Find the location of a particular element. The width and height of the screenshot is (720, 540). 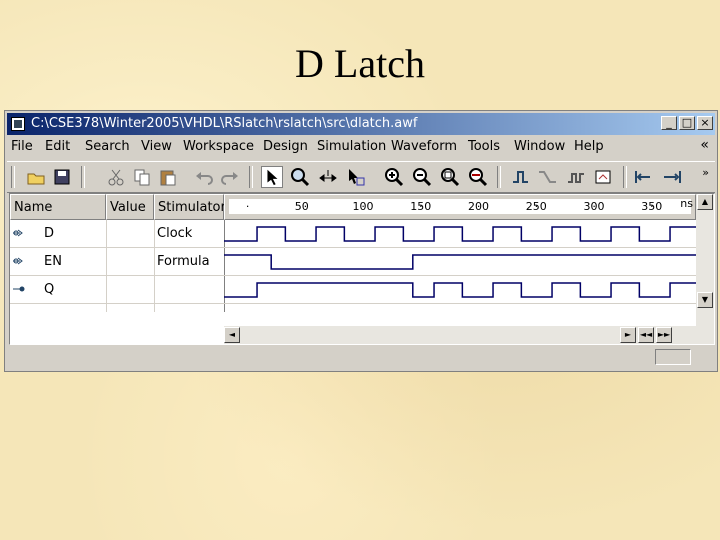

time-ruler-scale: · · · · · · · · 50 100 150 200 250 300 350 is located at coordinates (460, 206).